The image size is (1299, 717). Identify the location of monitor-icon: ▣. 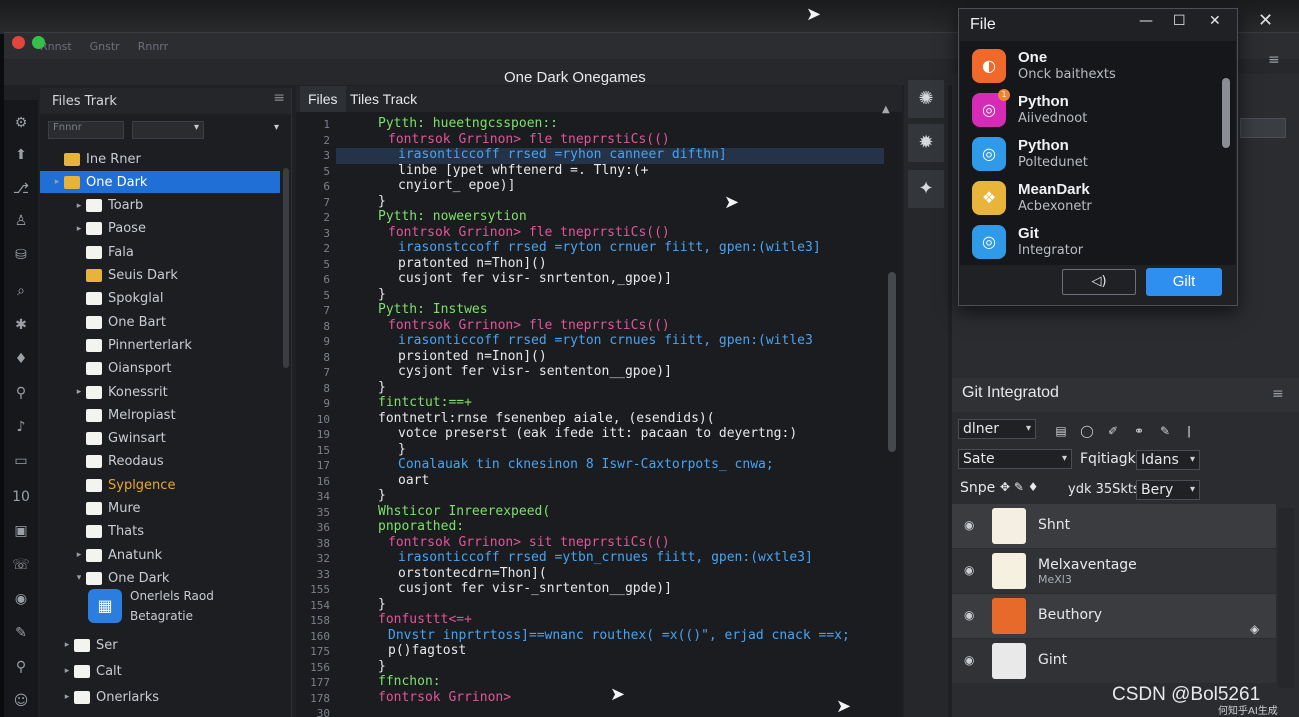
(21, 531).